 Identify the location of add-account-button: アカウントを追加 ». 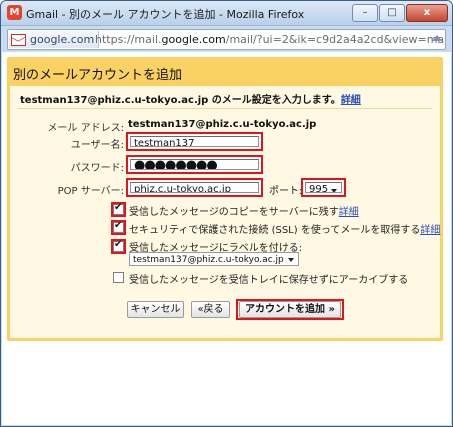
(290, 309).